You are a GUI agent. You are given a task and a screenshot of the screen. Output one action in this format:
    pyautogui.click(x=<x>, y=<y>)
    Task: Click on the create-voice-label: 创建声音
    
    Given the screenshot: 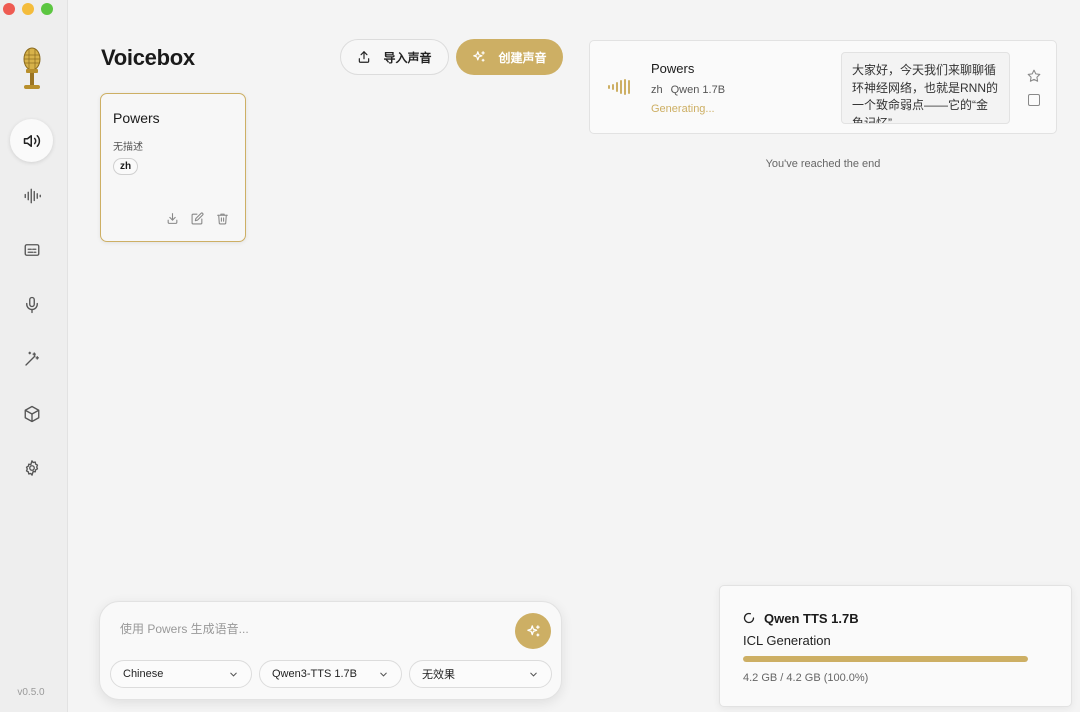 What is the action you would take?
    pyautogui.click(x=522, y=57)
    